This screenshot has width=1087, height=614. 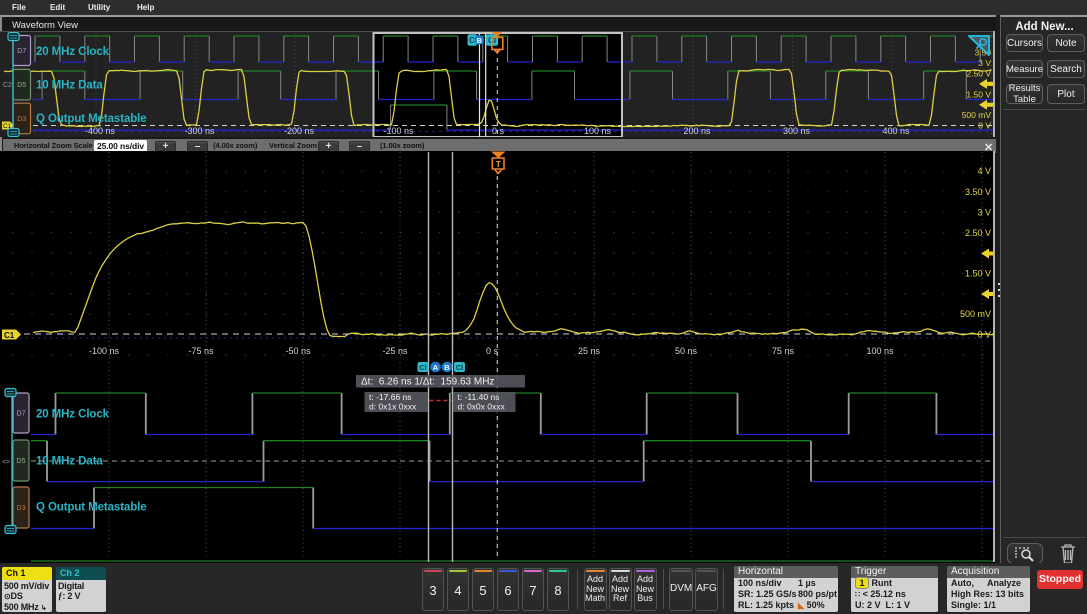 I want to click on svg-text: -200 ns, so click(x=299, y=131).